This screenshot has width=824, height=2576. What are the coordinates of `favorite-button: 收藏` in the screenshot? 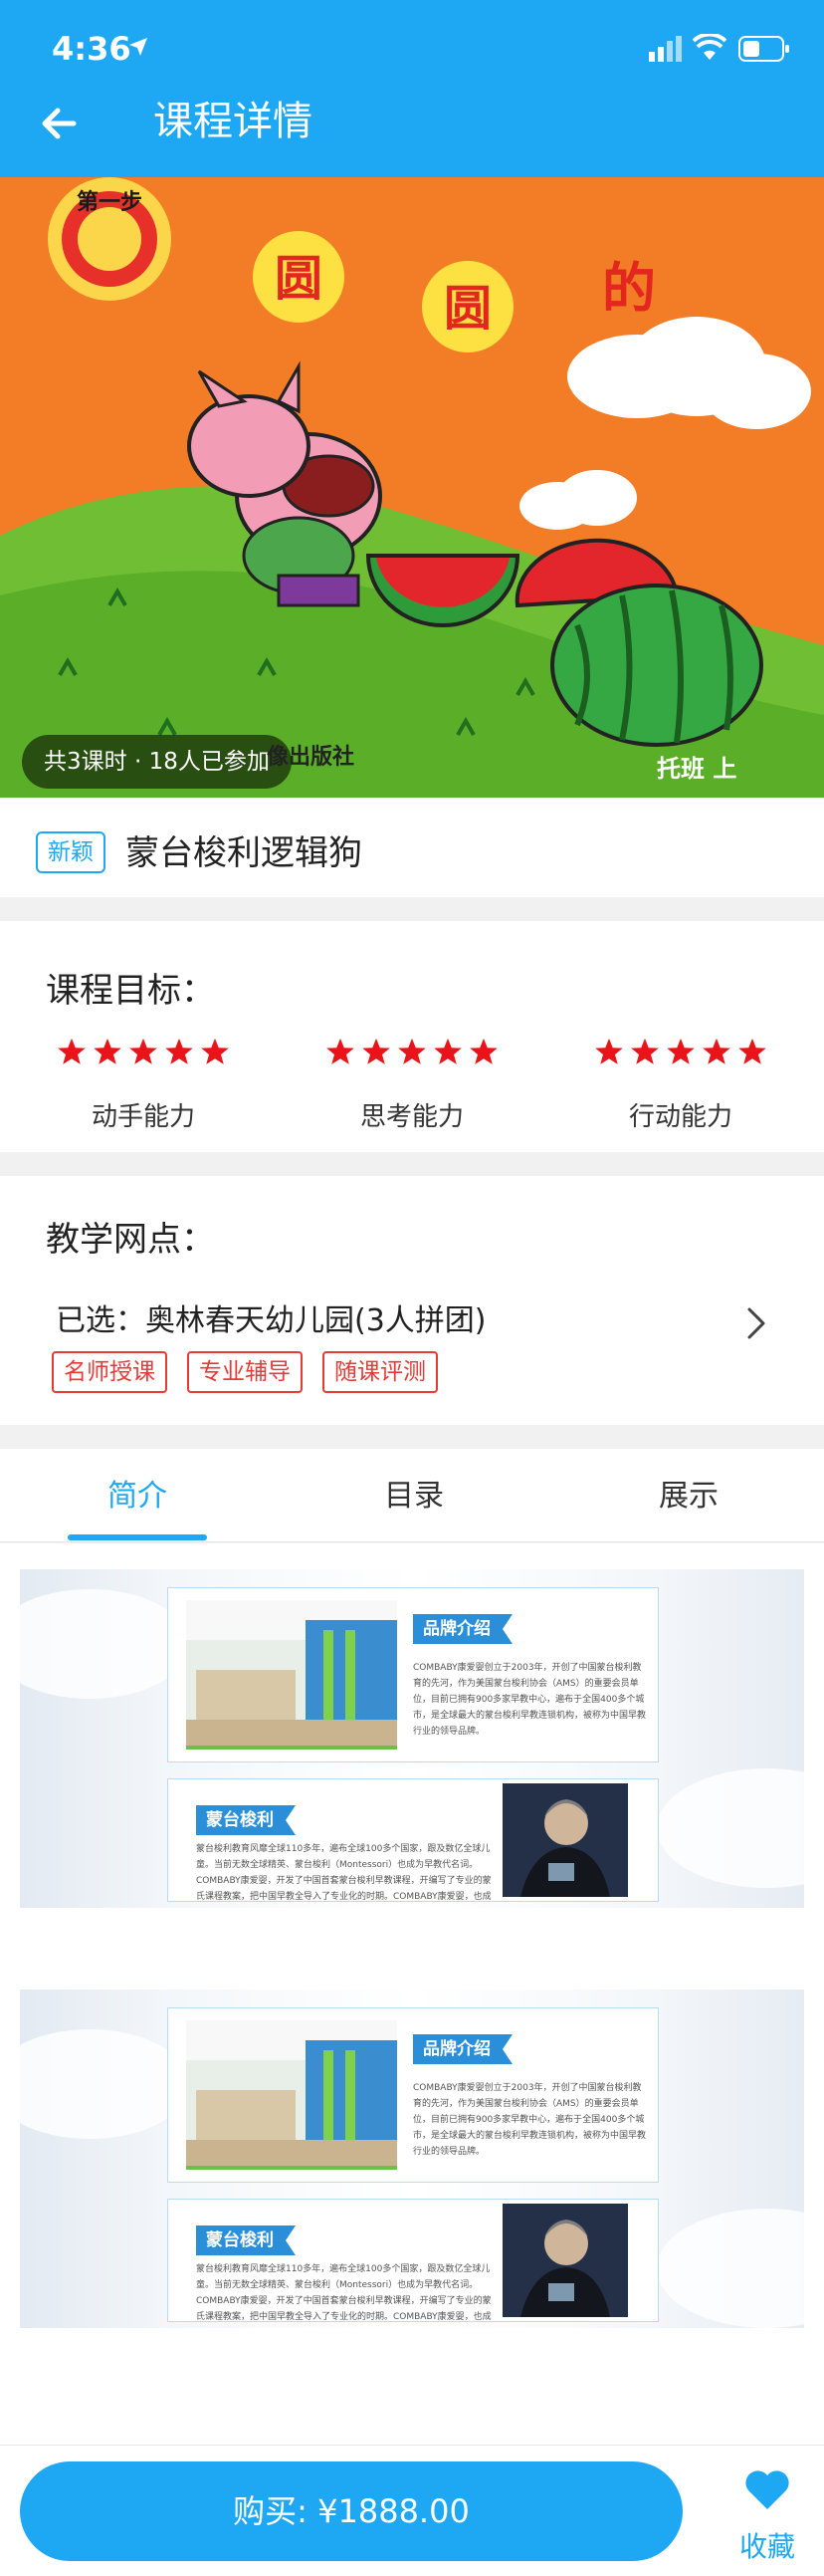 It's located at (767, 2516).